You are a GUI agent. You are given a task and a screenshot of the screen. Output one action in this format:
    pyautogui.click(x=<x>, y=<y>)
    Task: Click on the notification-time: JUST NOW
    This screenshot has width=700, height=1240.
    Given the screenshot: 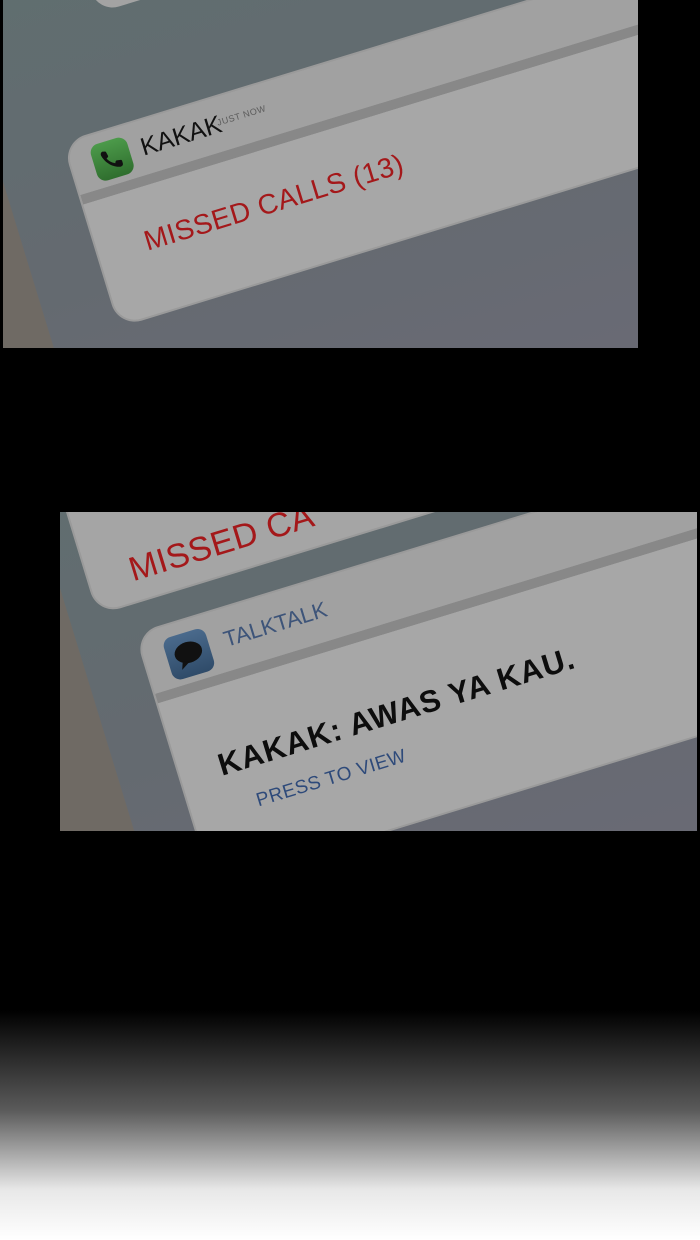 What is the action you would take?
    pyautogui.click(x=241, y=115)
    